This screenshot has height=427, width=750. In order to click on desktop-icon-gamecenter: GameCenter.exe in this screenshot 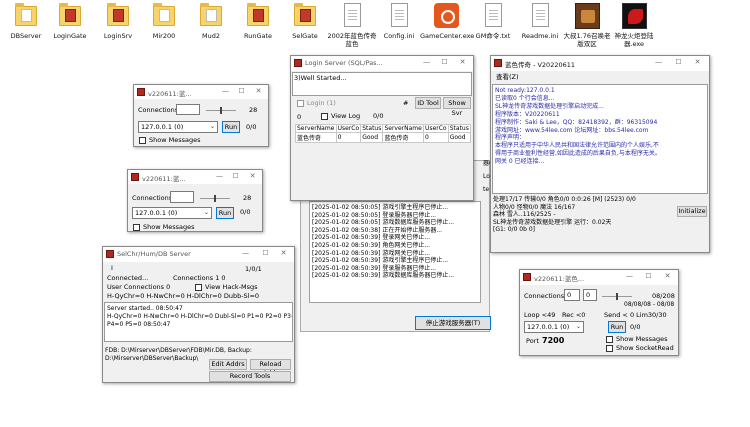, I will do `click(447, 29)`.